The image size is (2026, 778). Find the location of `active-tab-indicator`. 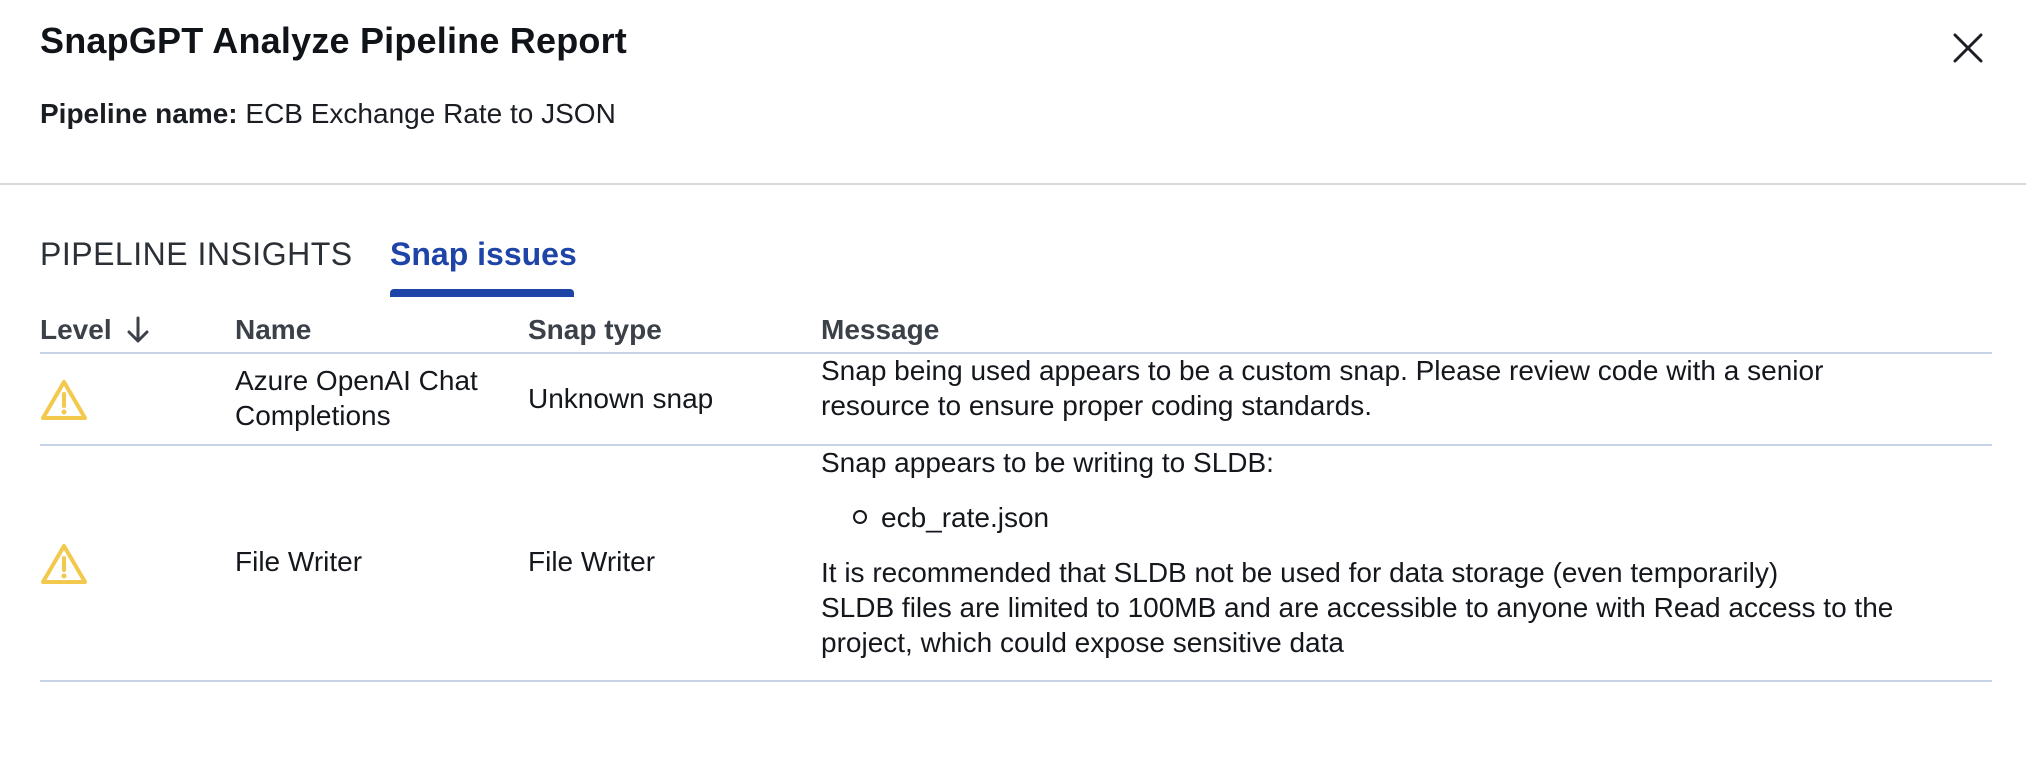

active-tab-indicator is located at coordinates (482, 293).